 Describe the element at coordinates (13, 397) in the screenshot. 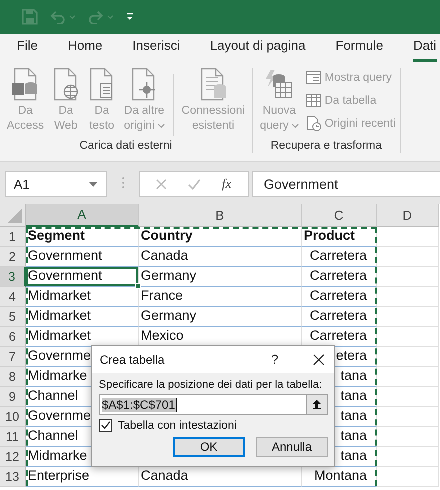

I see `row-header: 9` at that location.